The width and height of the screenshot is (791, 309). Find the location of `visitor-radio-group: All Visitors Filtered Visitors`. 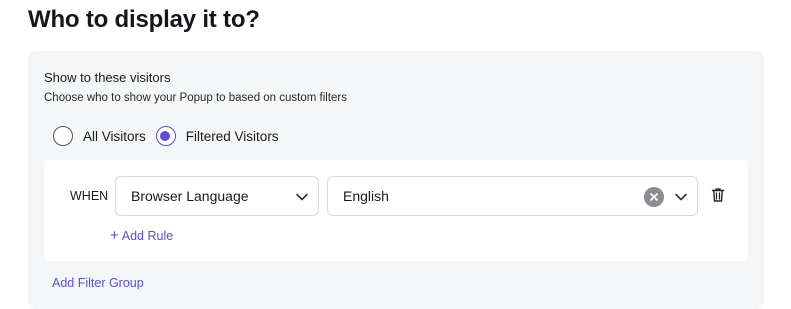

visitor-radio-group: All Visitors Filtered Visitors is located at coordinates (166, 136).